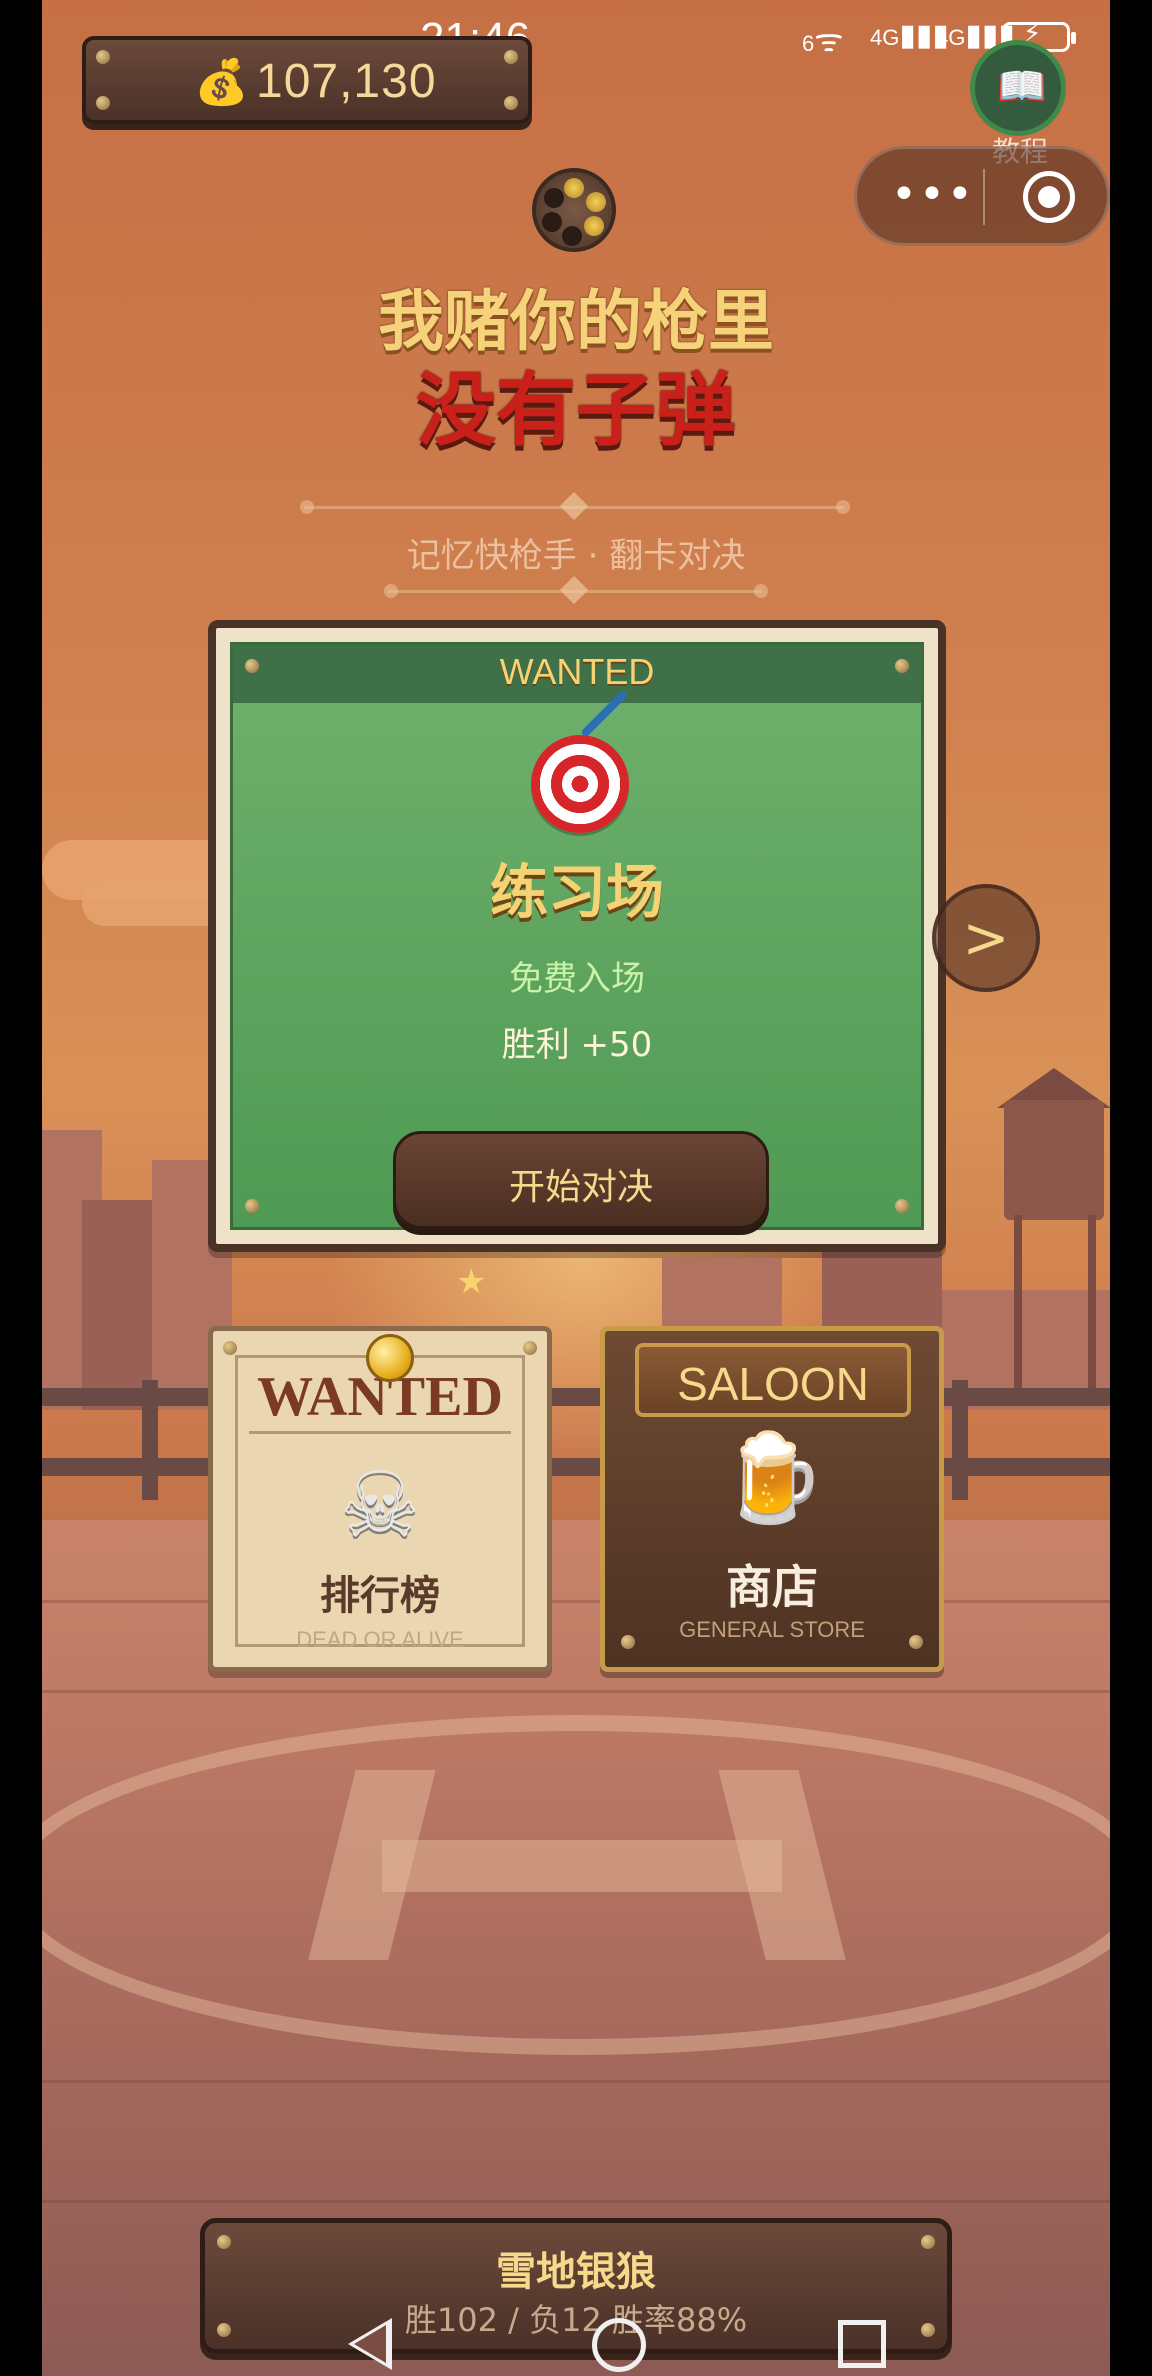  I want to click on mode-entry-fee: 免费入场, so click(577, 979).